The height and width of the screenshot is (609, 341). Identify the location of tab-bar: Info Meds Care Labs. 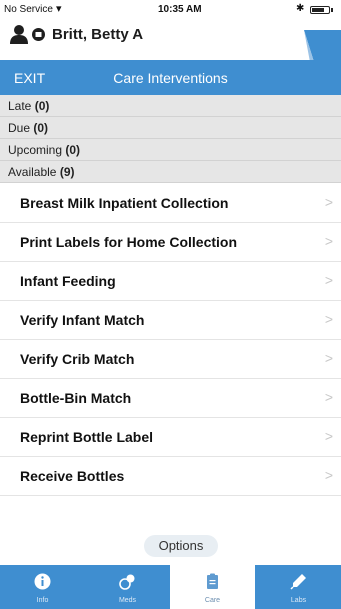
(170, 587).